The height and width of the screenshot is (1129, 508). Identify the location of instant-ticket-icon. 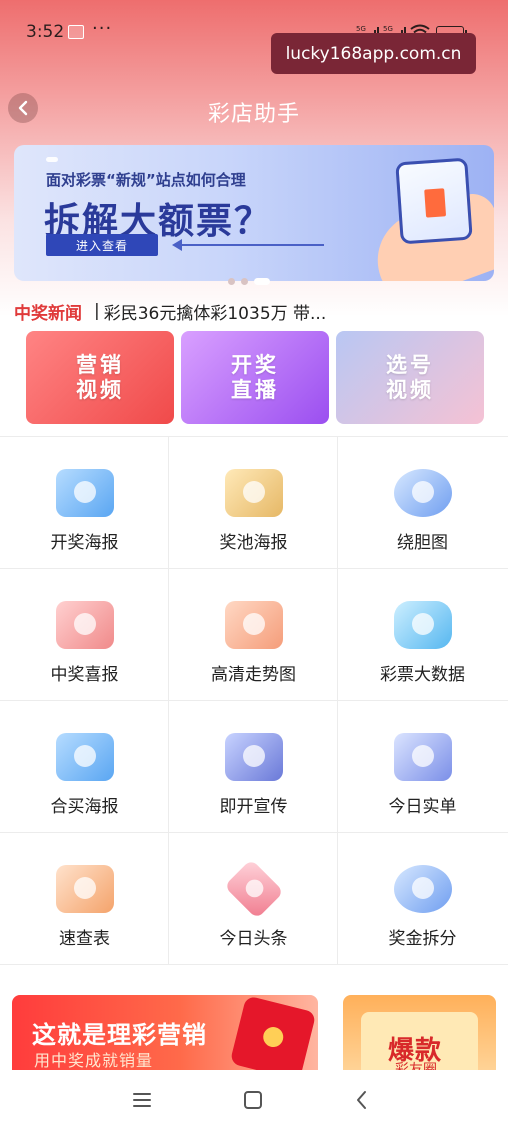
(254, 757).